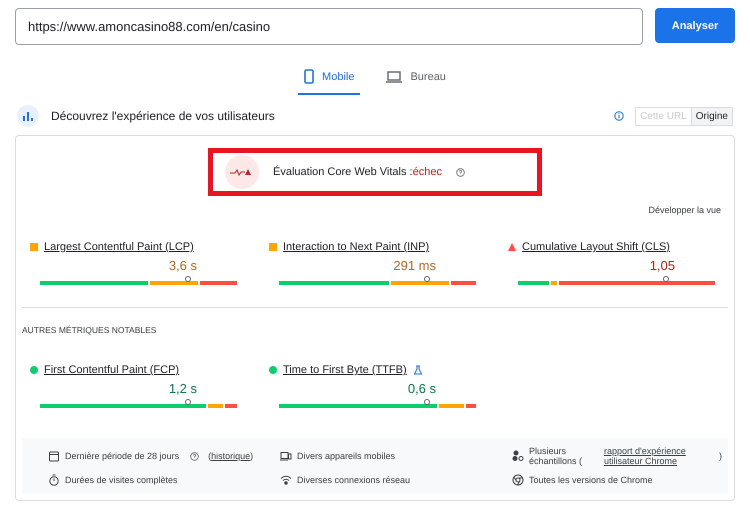 Image resolution: width=750 pixels, height=516 pixels. Describe the element at coordinates (662, 266) in the screenshot. I see `metric-value: 1,05` at that location.